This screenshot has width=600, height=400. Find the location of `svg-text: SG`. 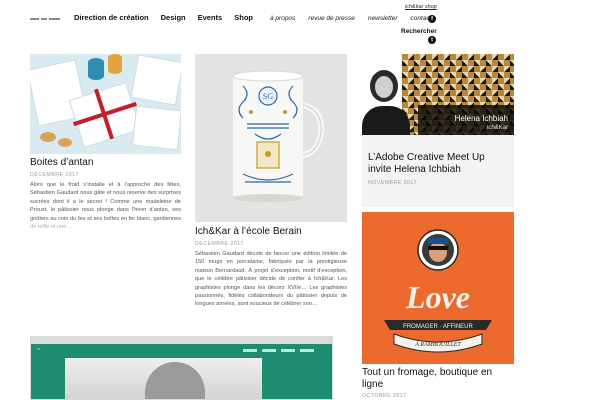

svg-text: SG is located at coordinates (268, 96).